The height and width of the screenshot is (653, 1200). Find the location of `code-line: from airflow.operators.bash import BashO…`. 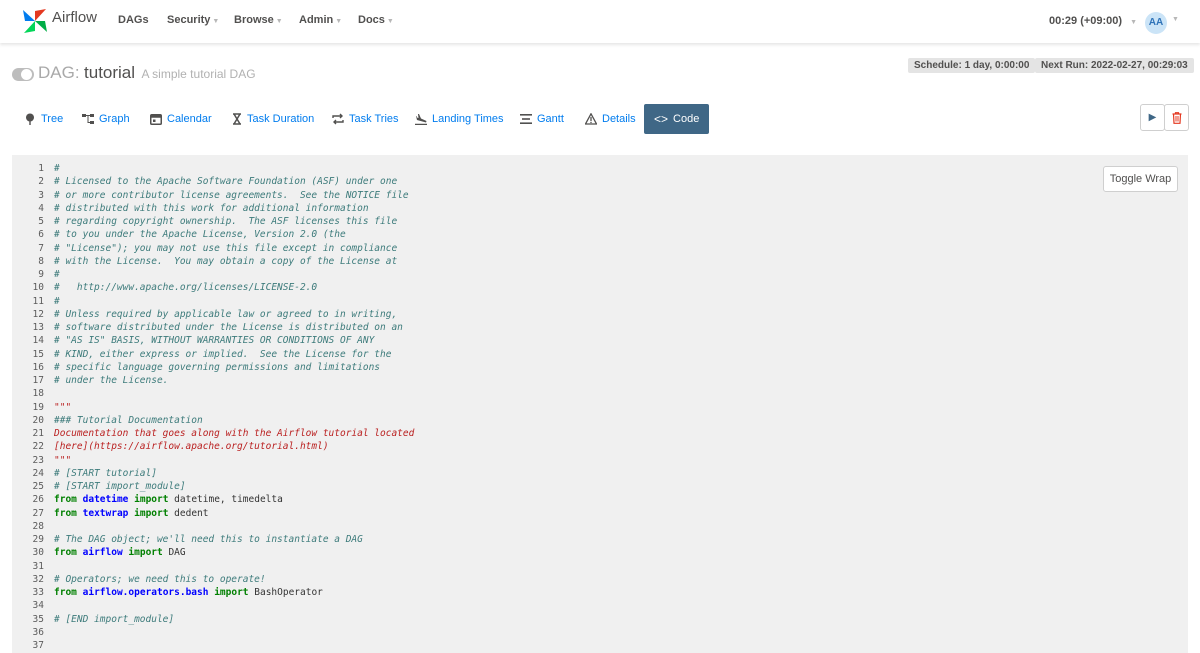

code-line: from airflow.operators.bash import BashO… is located at coordinates (188, 592).